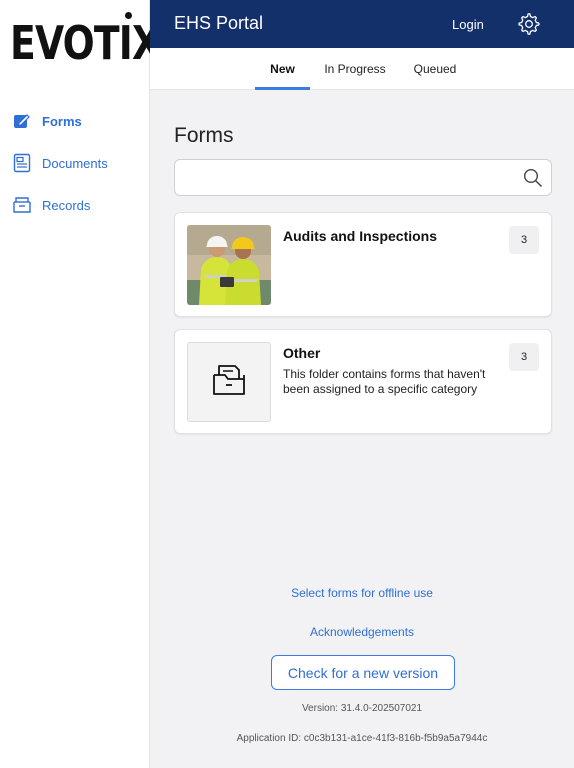 The image size is (574, 768). I want to click on tab-bar: New In Progress Queued, so click(362, 69).